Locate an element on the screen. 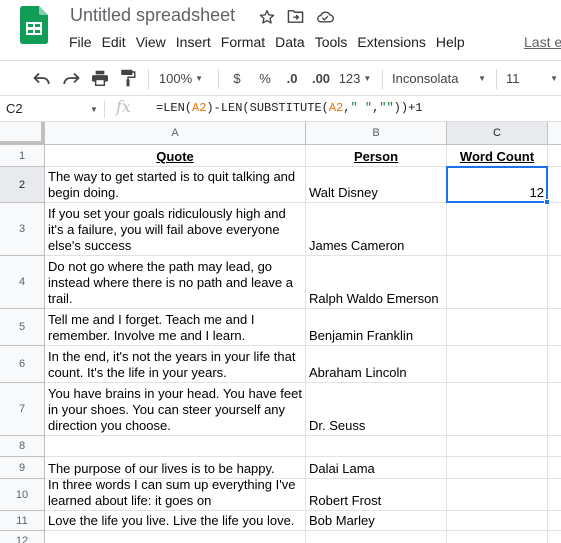 Image resolution: width=561 pixels, height=543 pixels. cell-b1: Person is located at coordinates (376, 156).